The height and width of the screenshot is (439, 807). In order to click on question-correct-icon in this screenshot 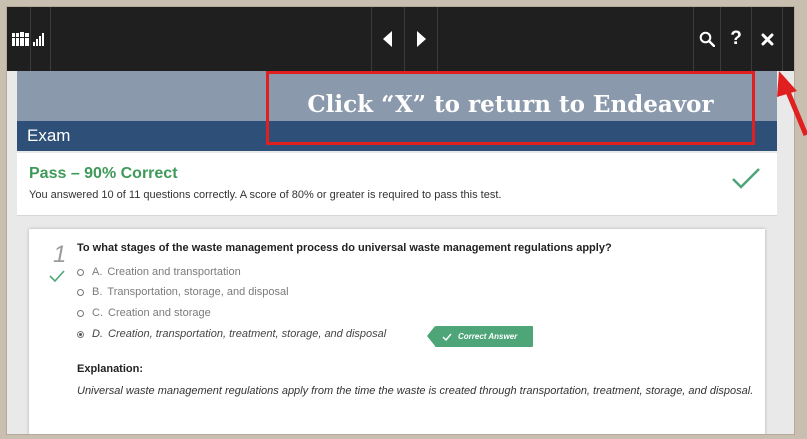, I will do `click(57, 278)`.